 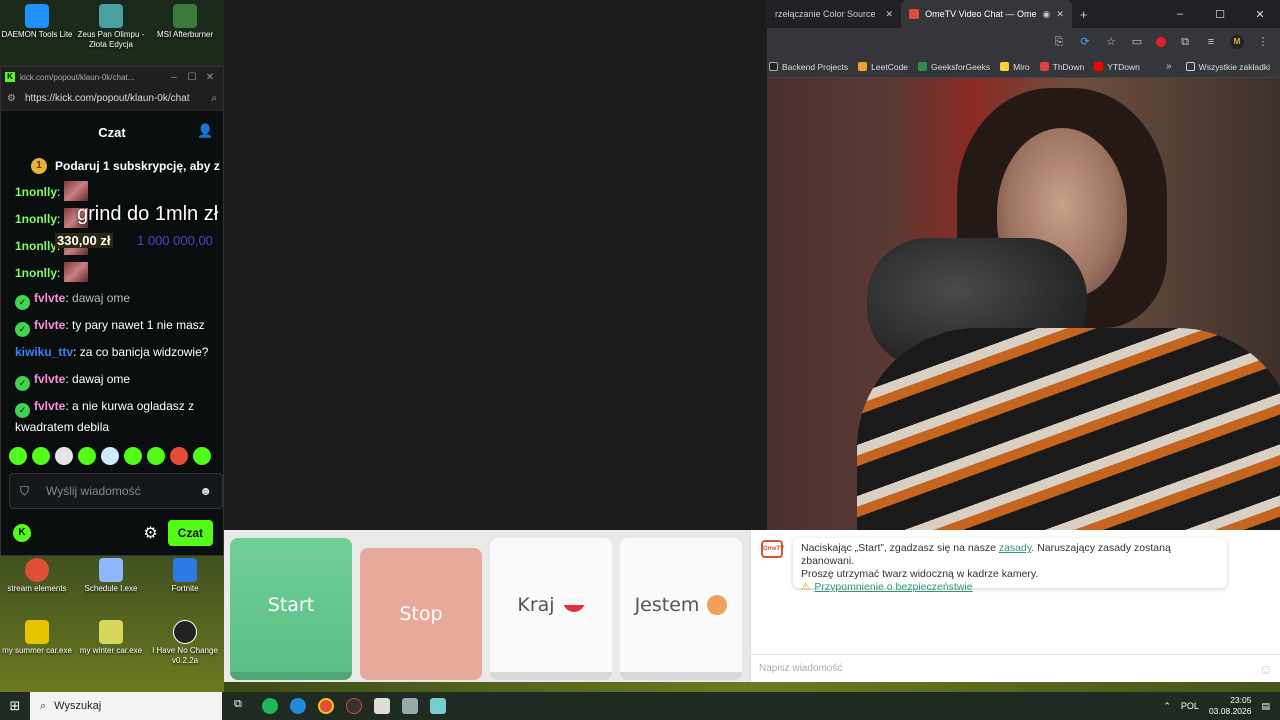 I want to click on country-button: Kraj, so click(x=551, y=609).